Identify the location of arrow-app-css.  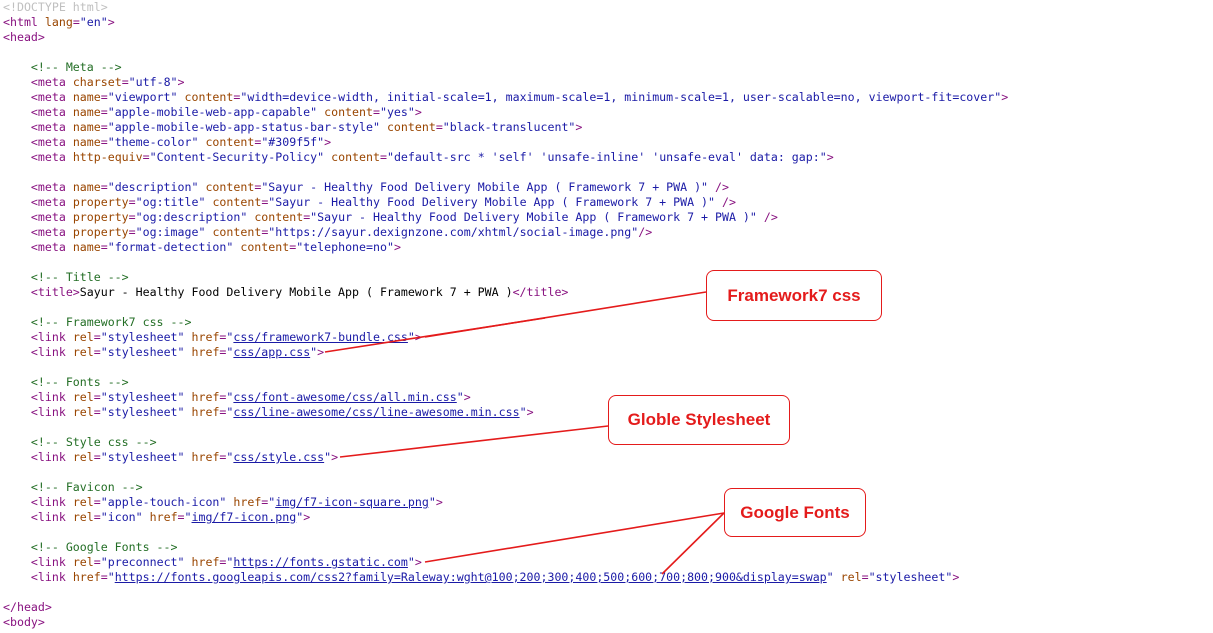
(435, 335).